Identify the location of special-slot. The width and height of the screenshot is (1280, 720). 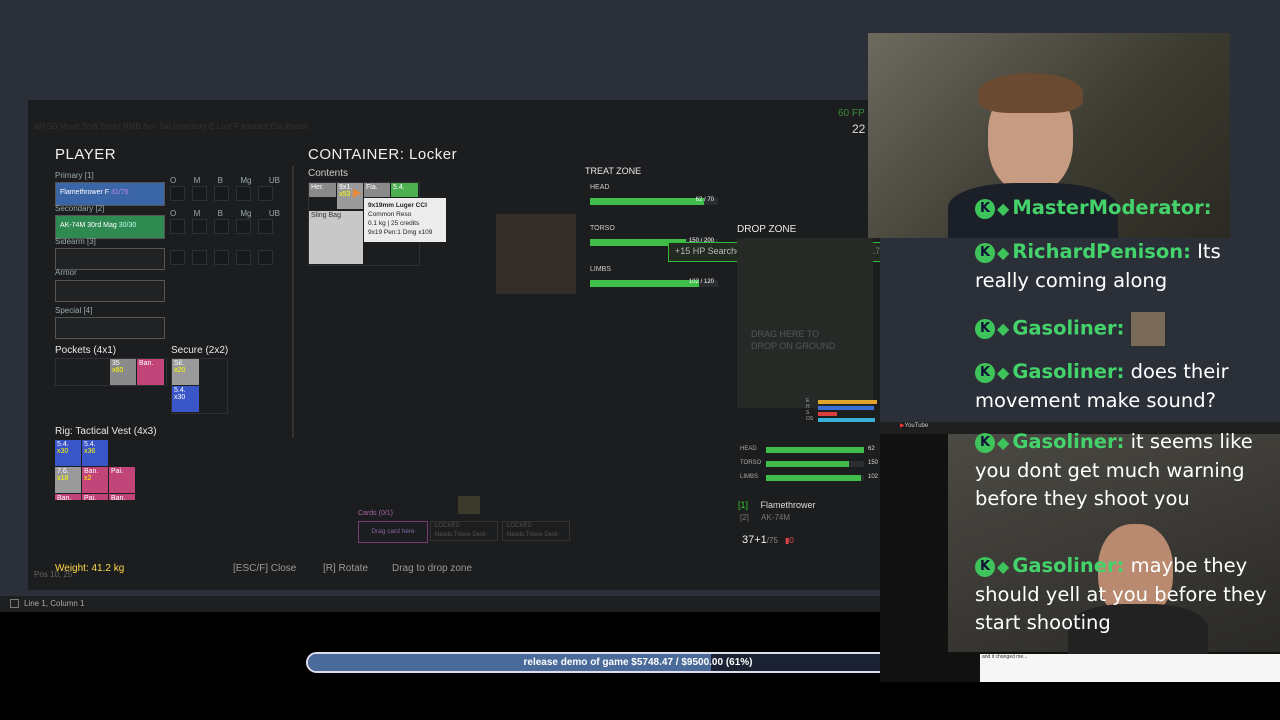
(110, 328).